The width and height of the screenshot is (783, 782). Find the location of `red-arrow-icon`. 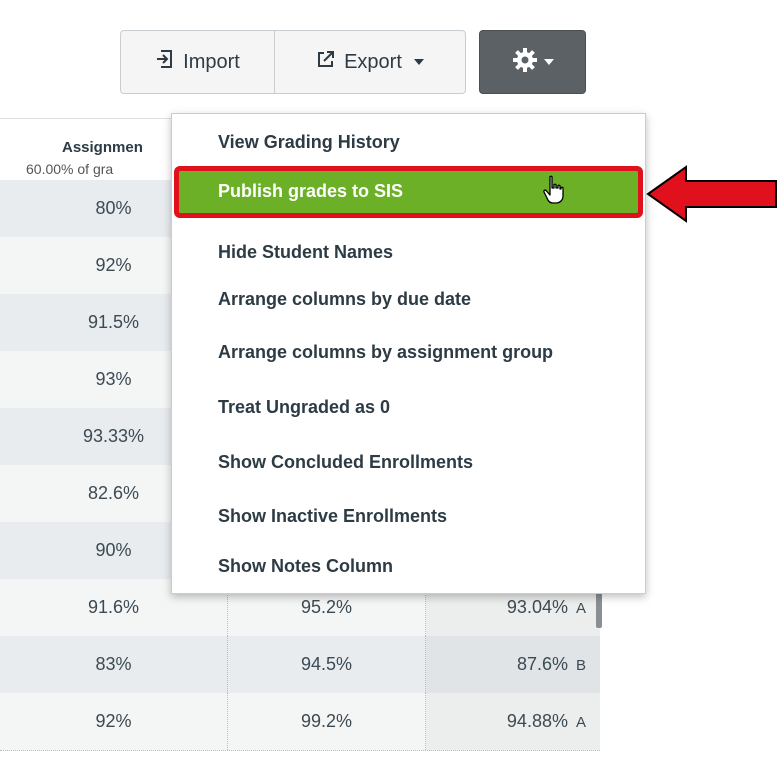

red-arrow-icon is located at coordinates (712, 196).